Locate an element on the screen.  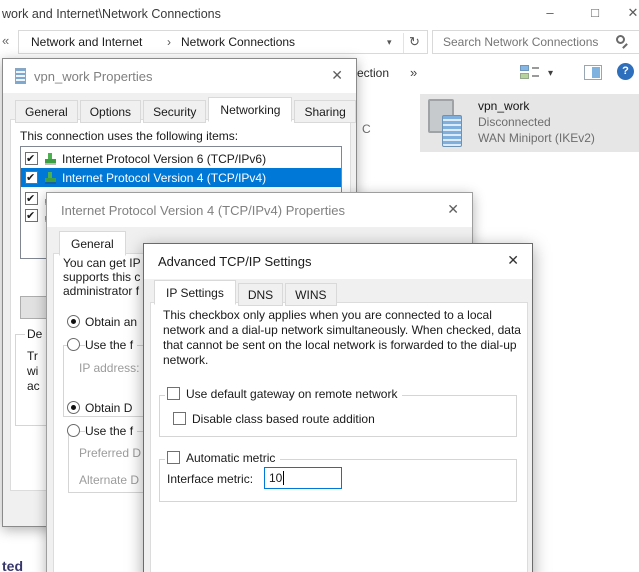
radio-obtain-dns-label: Obtain D is located at coordinates (109, 408).